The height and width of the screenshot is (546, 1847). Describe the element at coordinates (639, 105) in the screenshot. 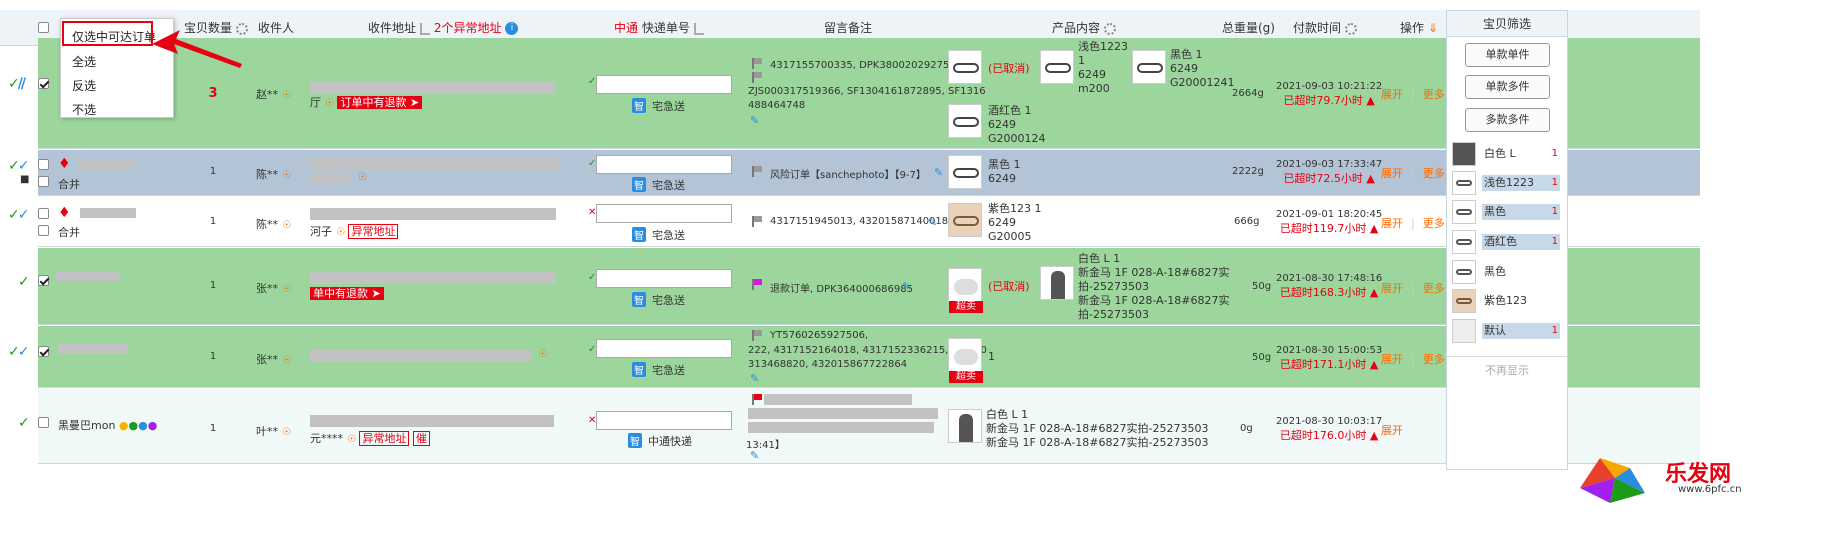

I see `zhi-icon: 智` at that location.